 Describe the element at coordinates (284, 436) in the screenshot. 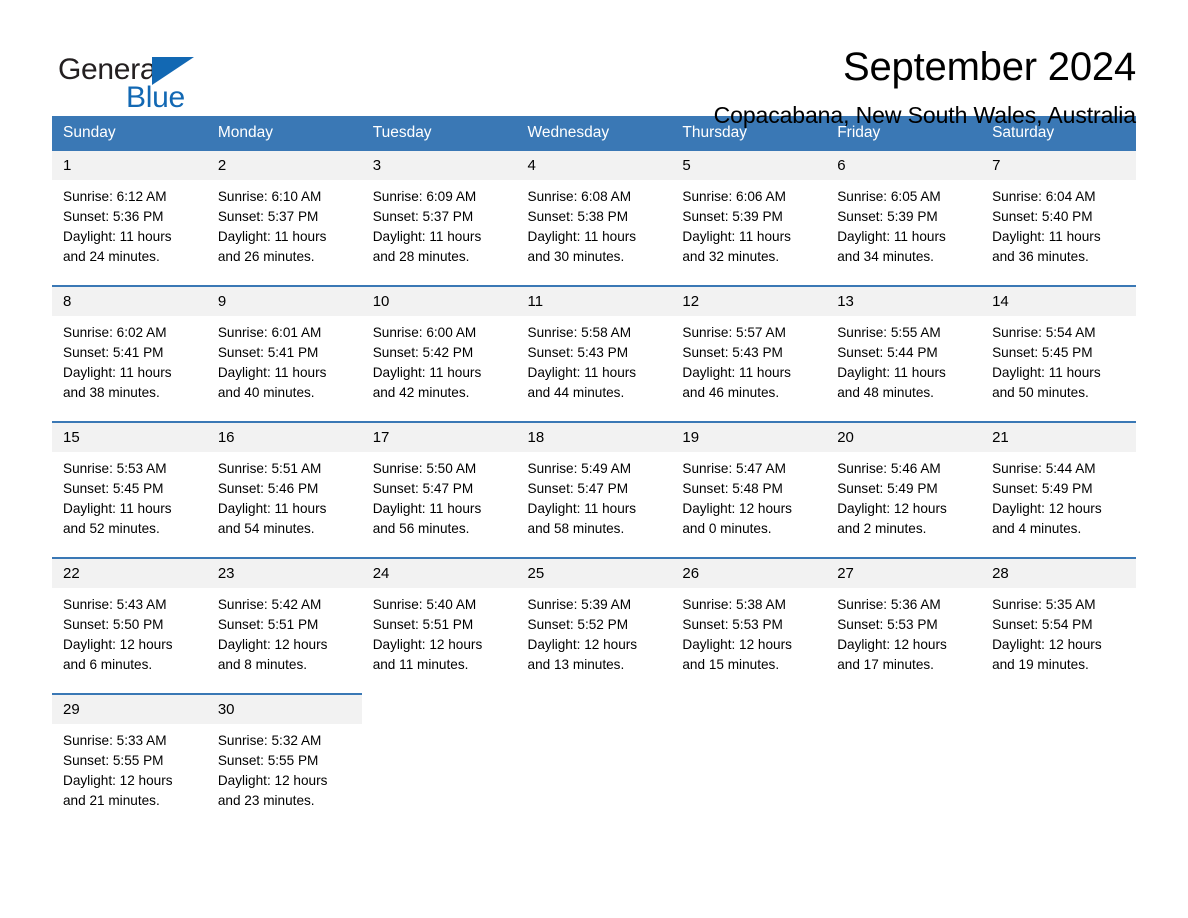

I see `day-number: 16` at that location.